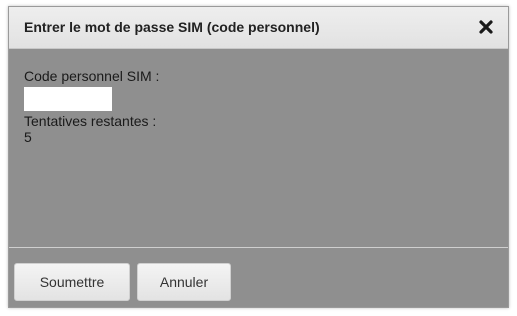 The width and height of the screenshot is (517, 316). I want to click on footer-divider, so click(258, 247).